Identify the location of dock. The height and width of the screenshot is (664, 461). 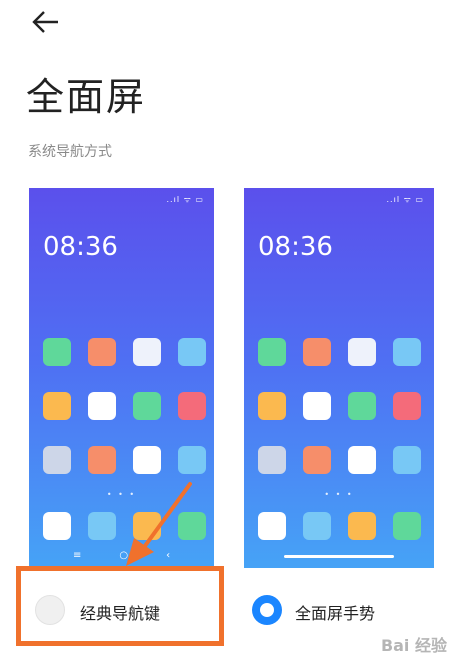
(339, 526).